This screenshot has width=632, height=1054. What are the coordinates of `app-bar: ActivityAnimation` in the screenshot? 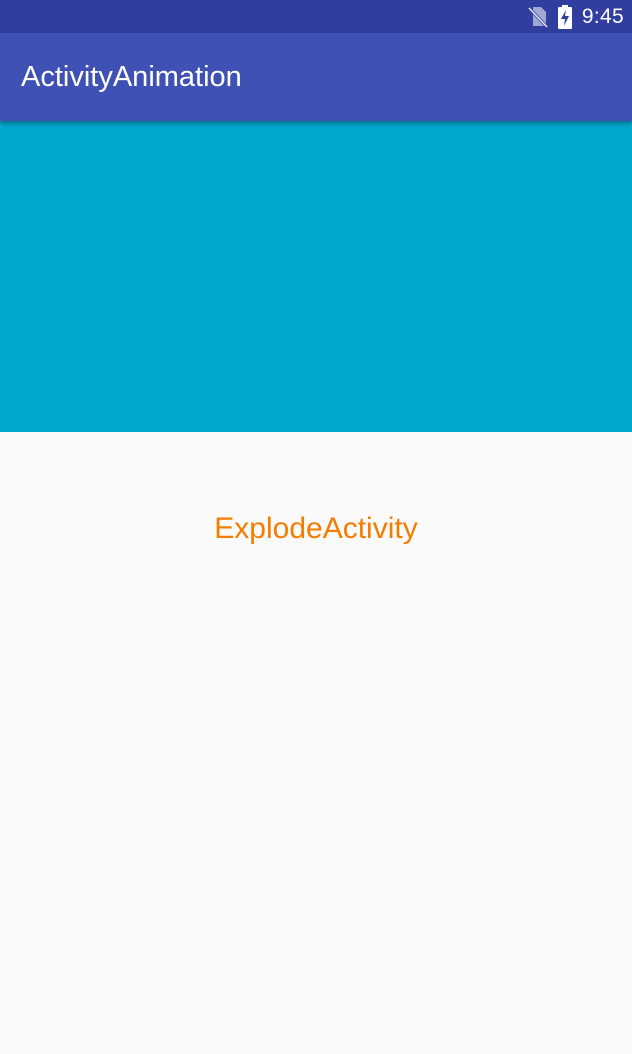 It's located at (316, 77).